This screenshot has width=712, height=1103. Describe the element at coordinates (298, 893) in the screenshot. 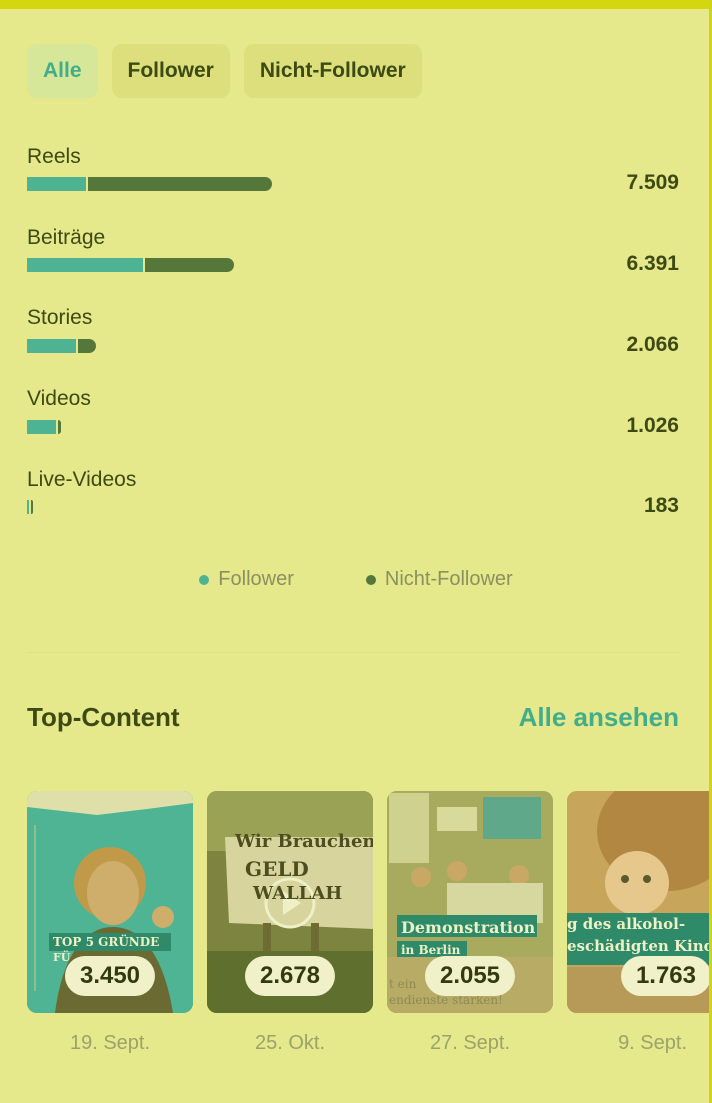

I see `card-overlay-text: WALLAH` at that location.